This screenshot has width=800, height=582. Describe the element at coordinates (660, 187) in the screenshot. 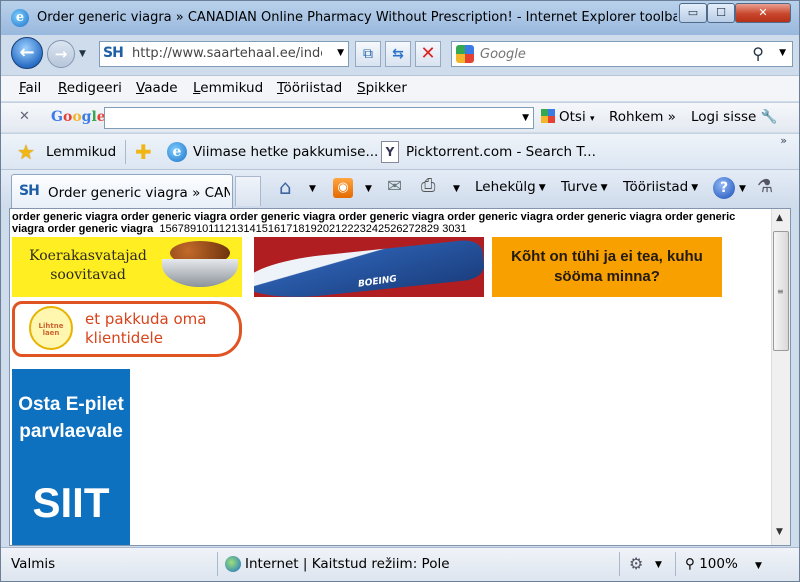

I see `tools-menu-button: Tööriistad ▼` at that location.